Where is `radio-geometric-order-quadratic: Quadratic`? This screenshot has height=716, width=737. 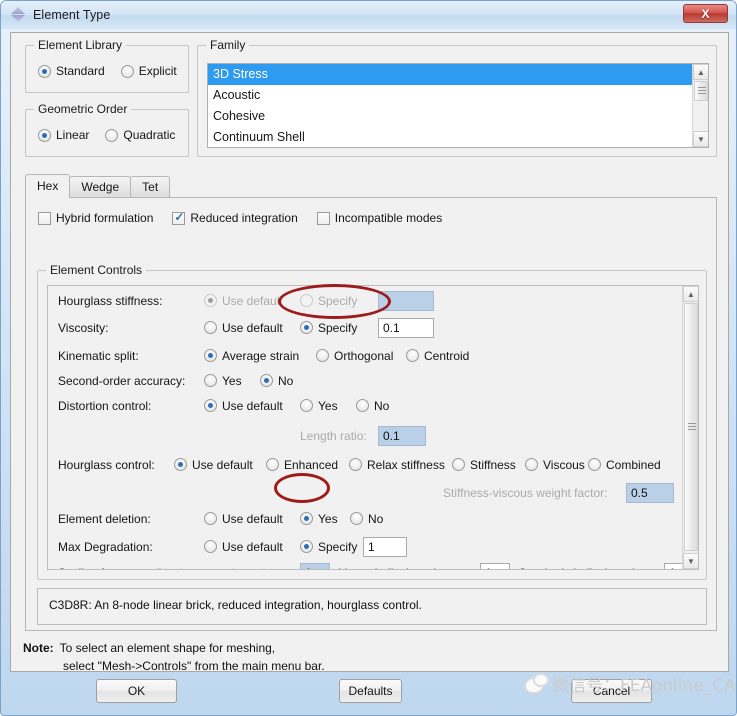 radio-geometric-order-quadratic: Quadratic is located at coordinates (140, 135).